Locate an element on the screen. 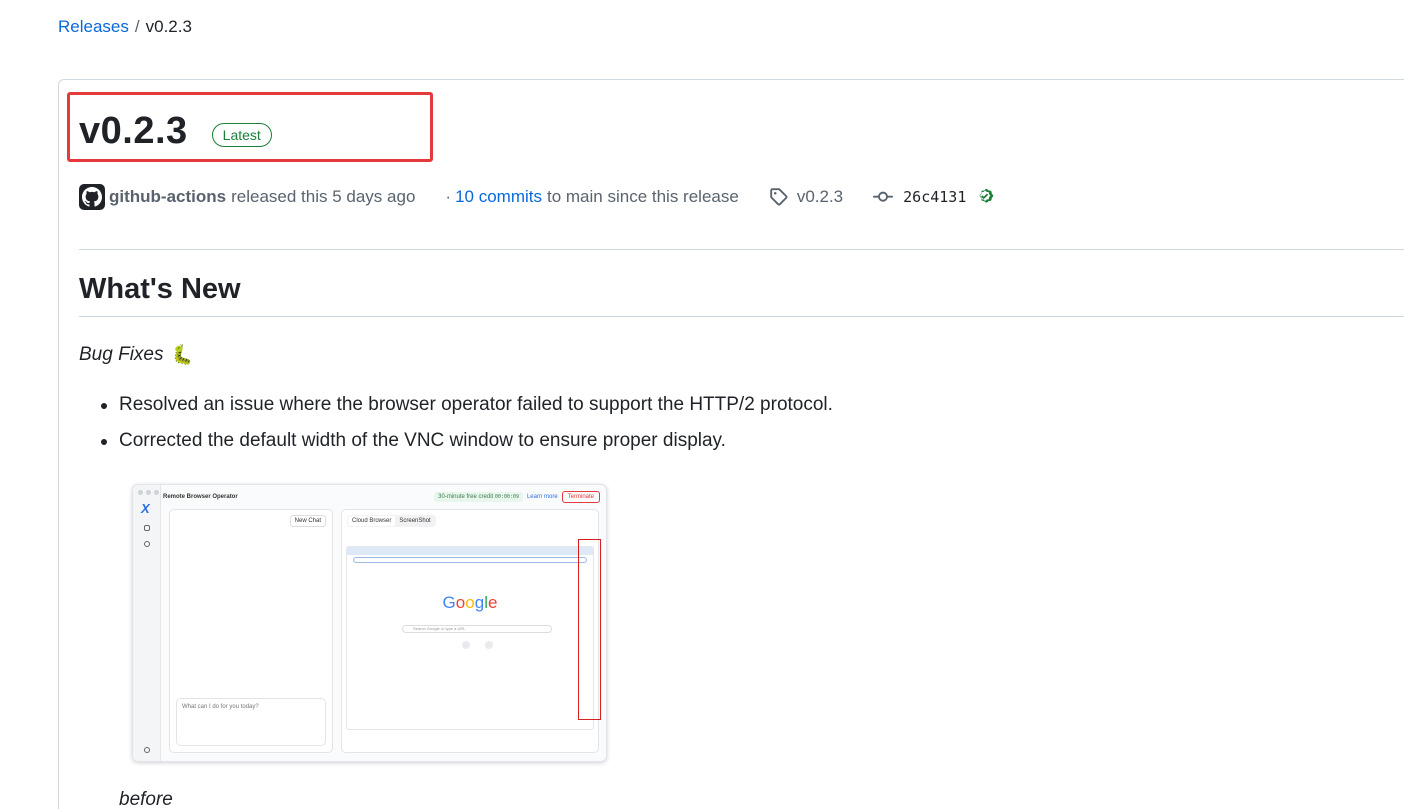 This screenshot has height=809, width=1404. window-controls is located at coordinates (148, 492).